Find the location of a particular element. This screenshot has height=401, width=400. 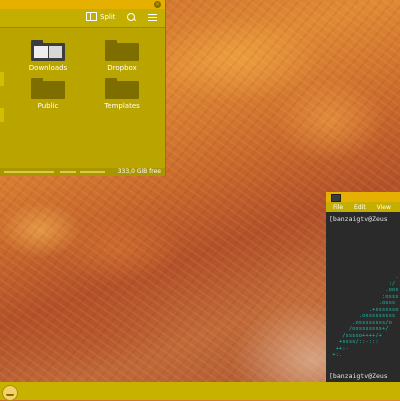

terminal-titlebar is located at coordinates (363, 197).